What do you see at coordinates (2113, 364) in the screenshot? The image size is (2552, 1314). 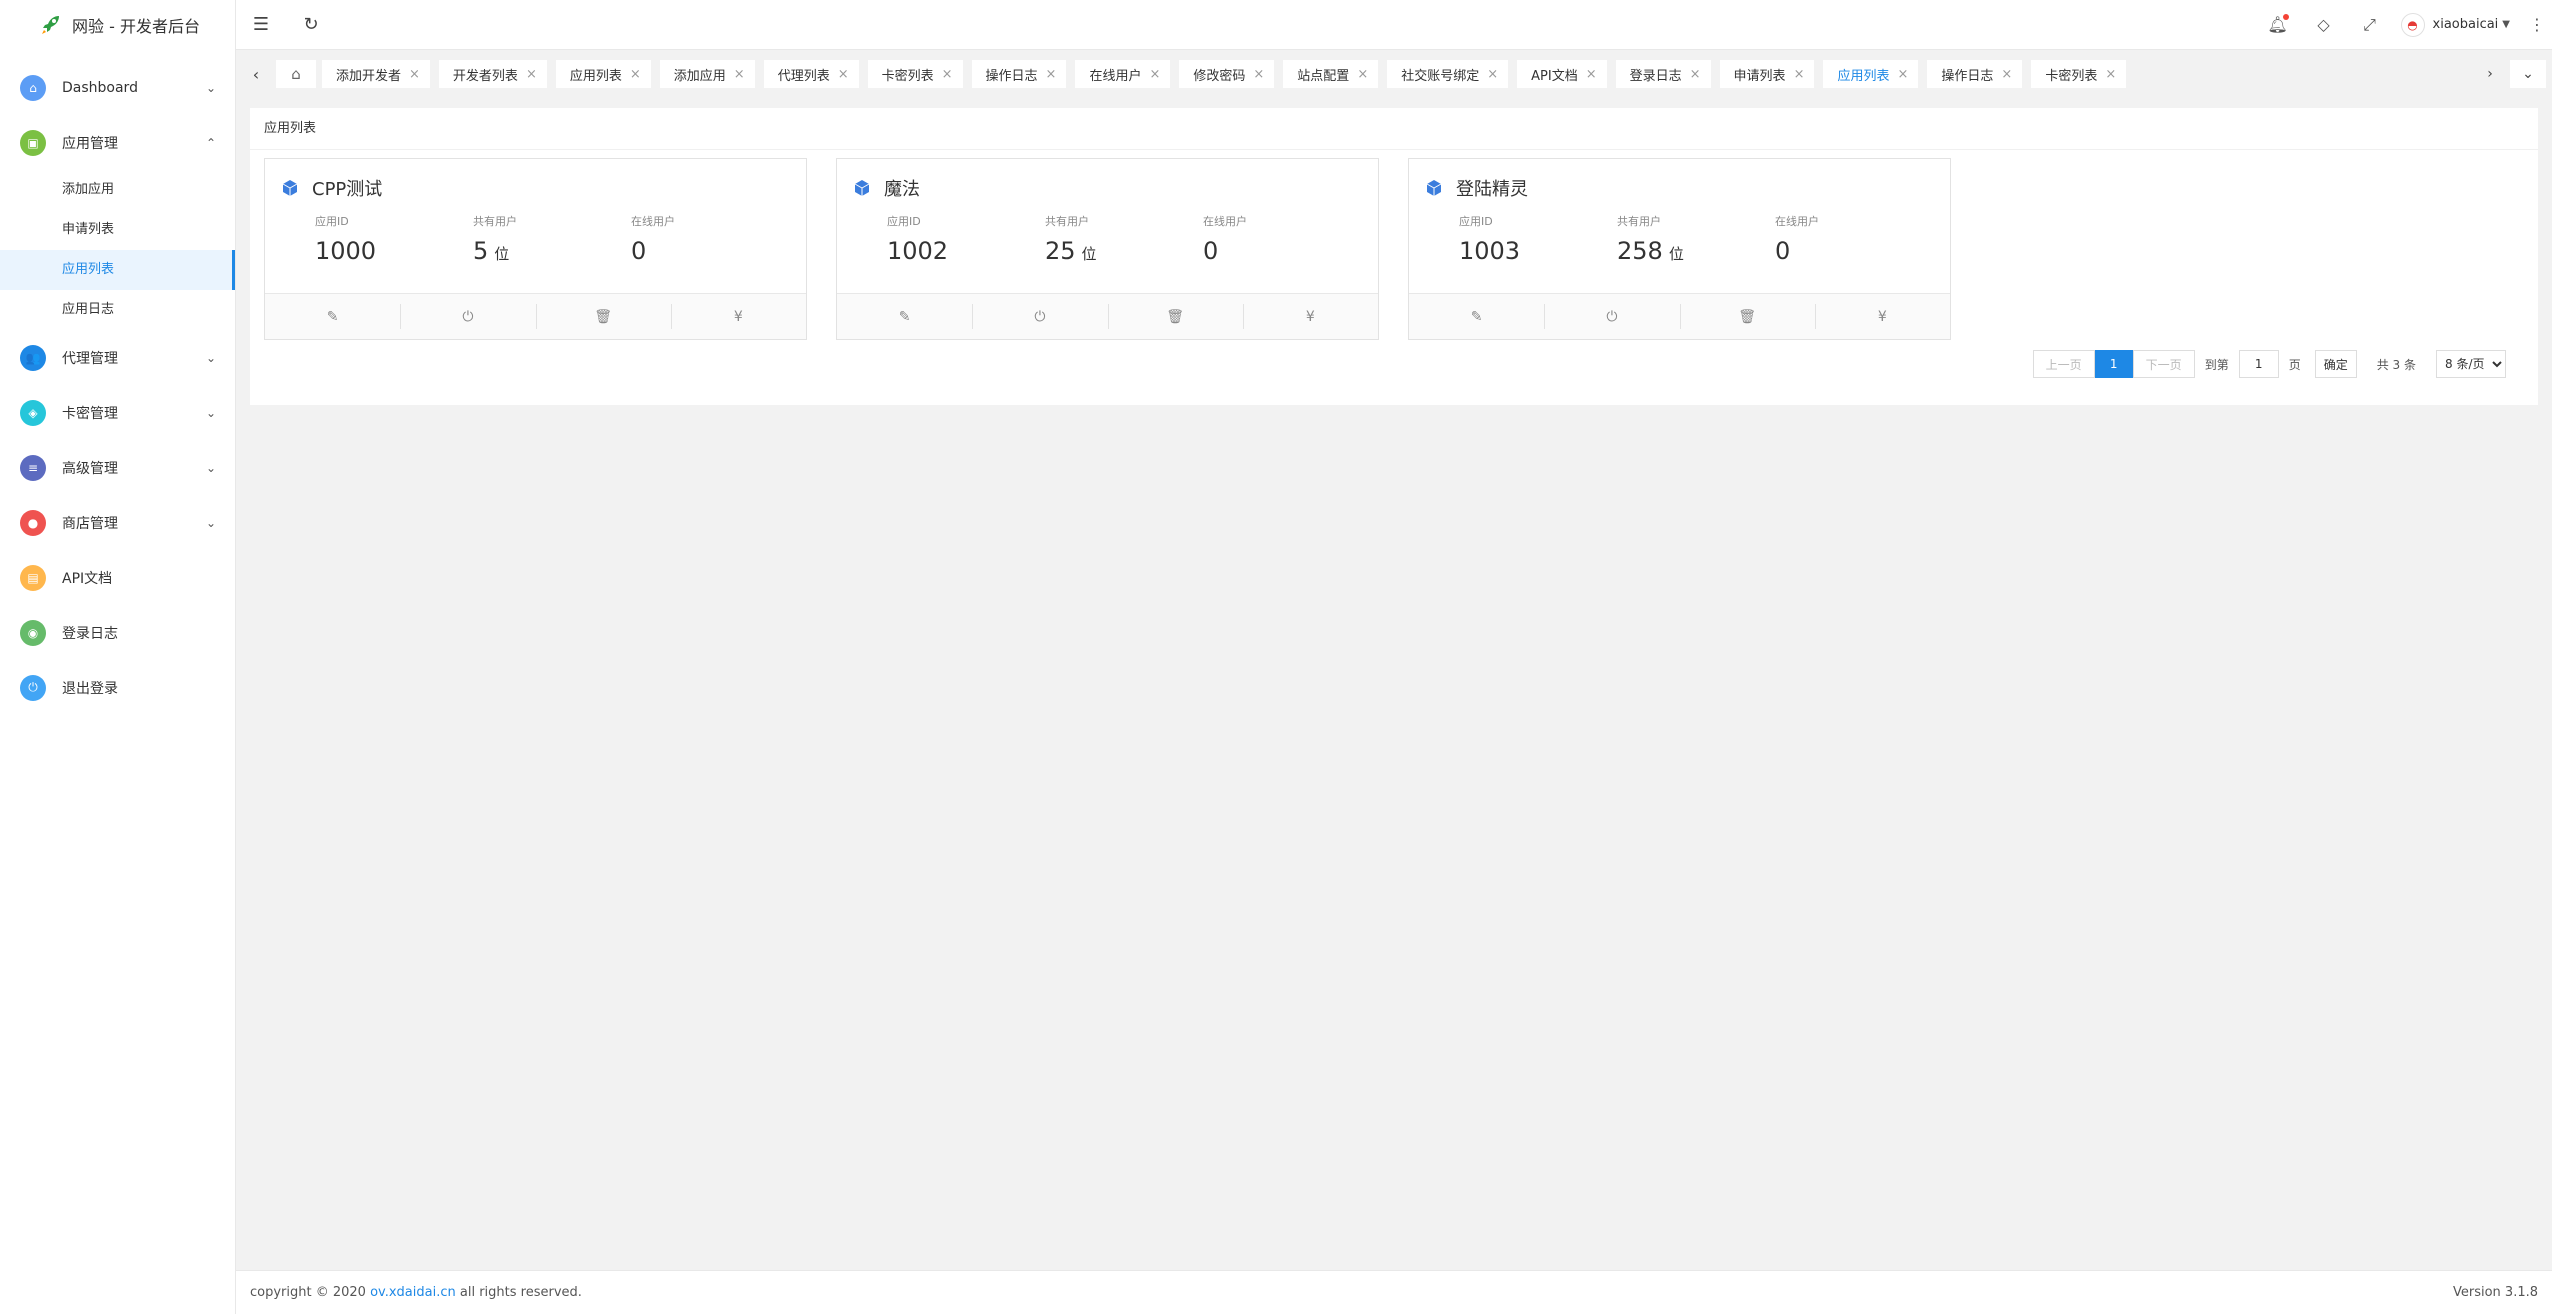 I see `page-number-button: 1` at bounding box center [2113, 364].